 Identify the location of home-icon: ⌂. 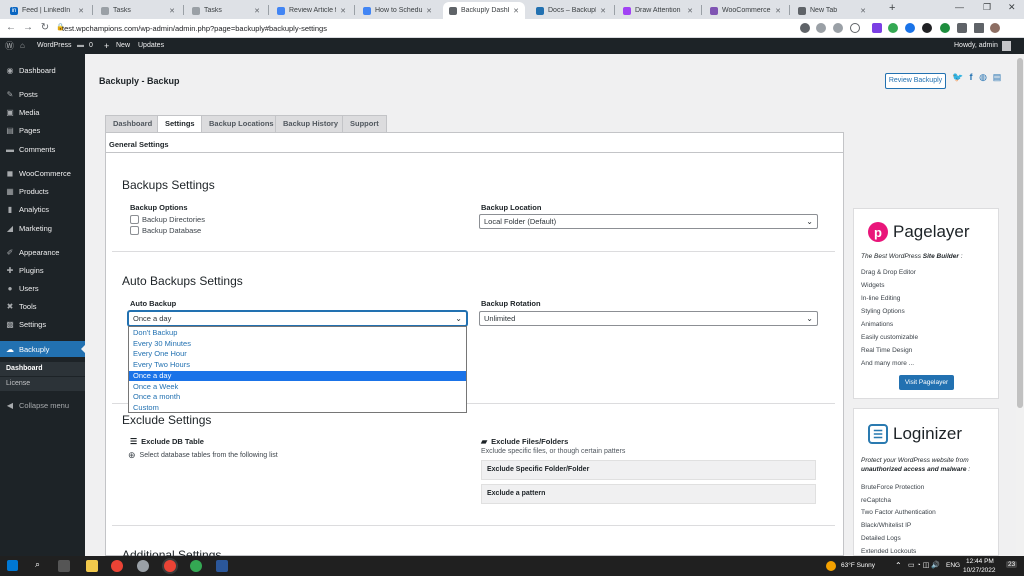
(22, 46).